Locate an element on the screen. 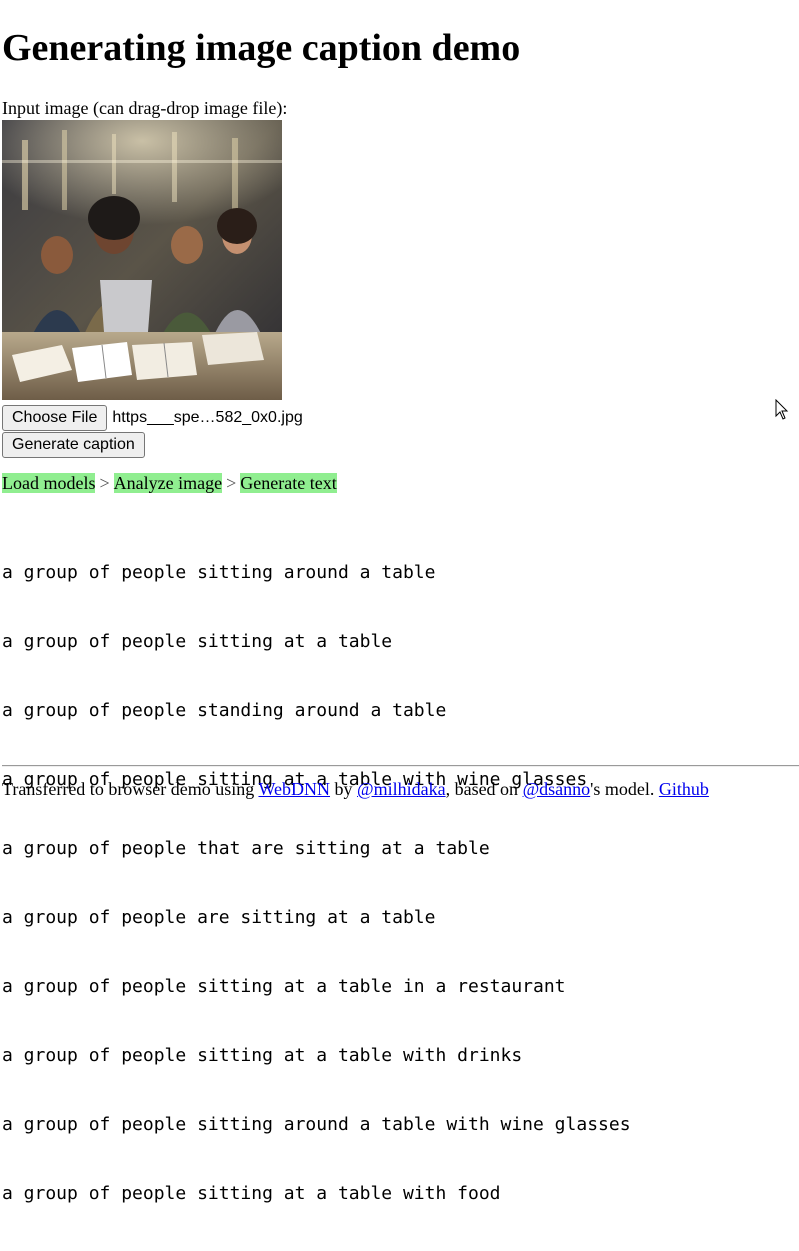  choose-file-button: Choose File is located at coordinates (55, 418).